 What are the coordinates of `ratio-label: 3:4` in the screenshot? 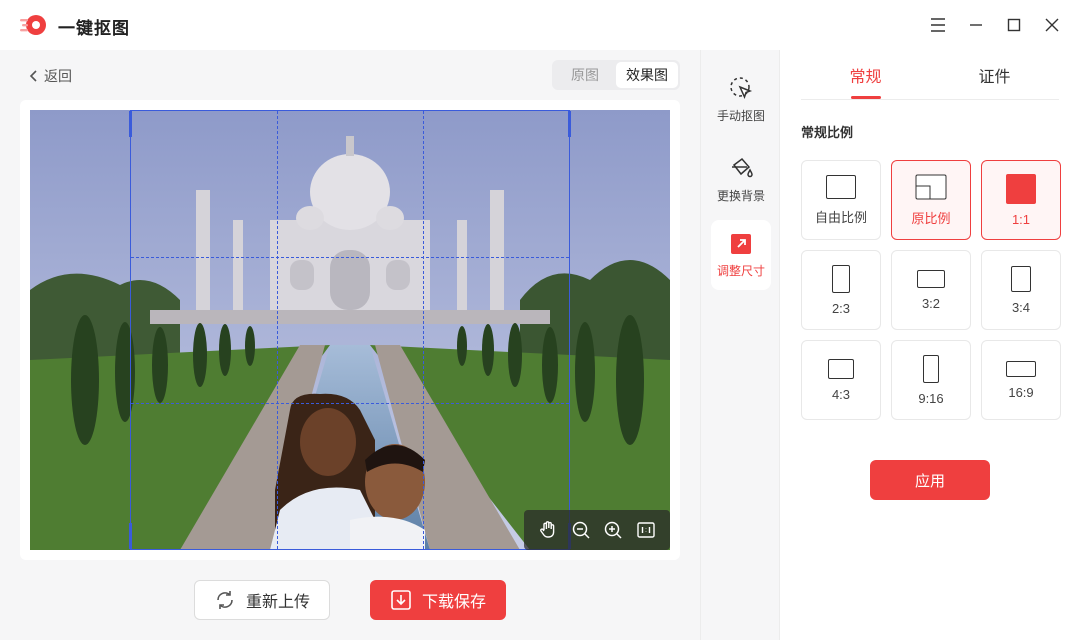 It's located at (1021, 307).